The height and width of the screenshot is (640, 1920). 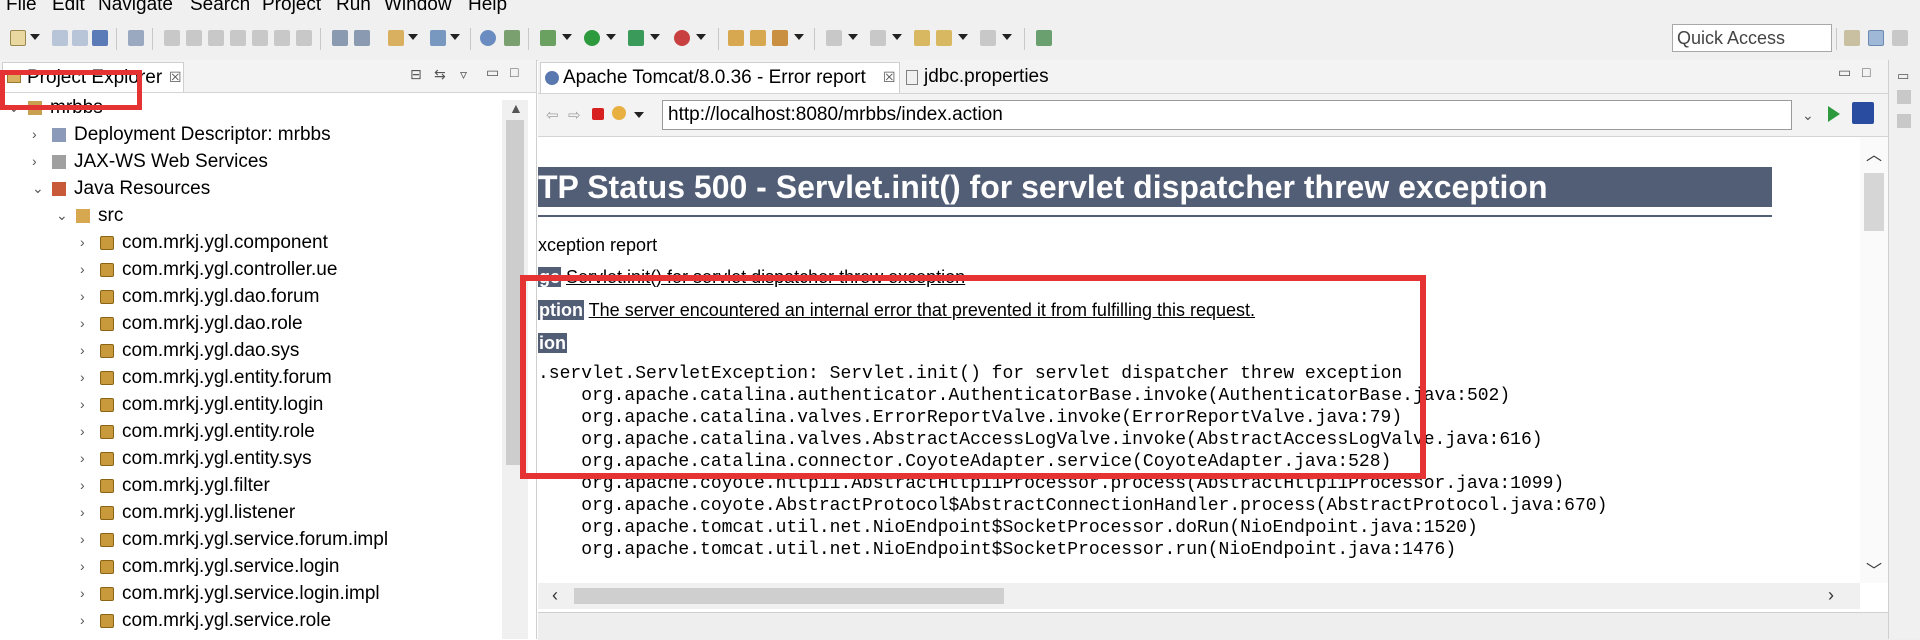 I want to click on open-task-icon, so click(x=780, y=38).